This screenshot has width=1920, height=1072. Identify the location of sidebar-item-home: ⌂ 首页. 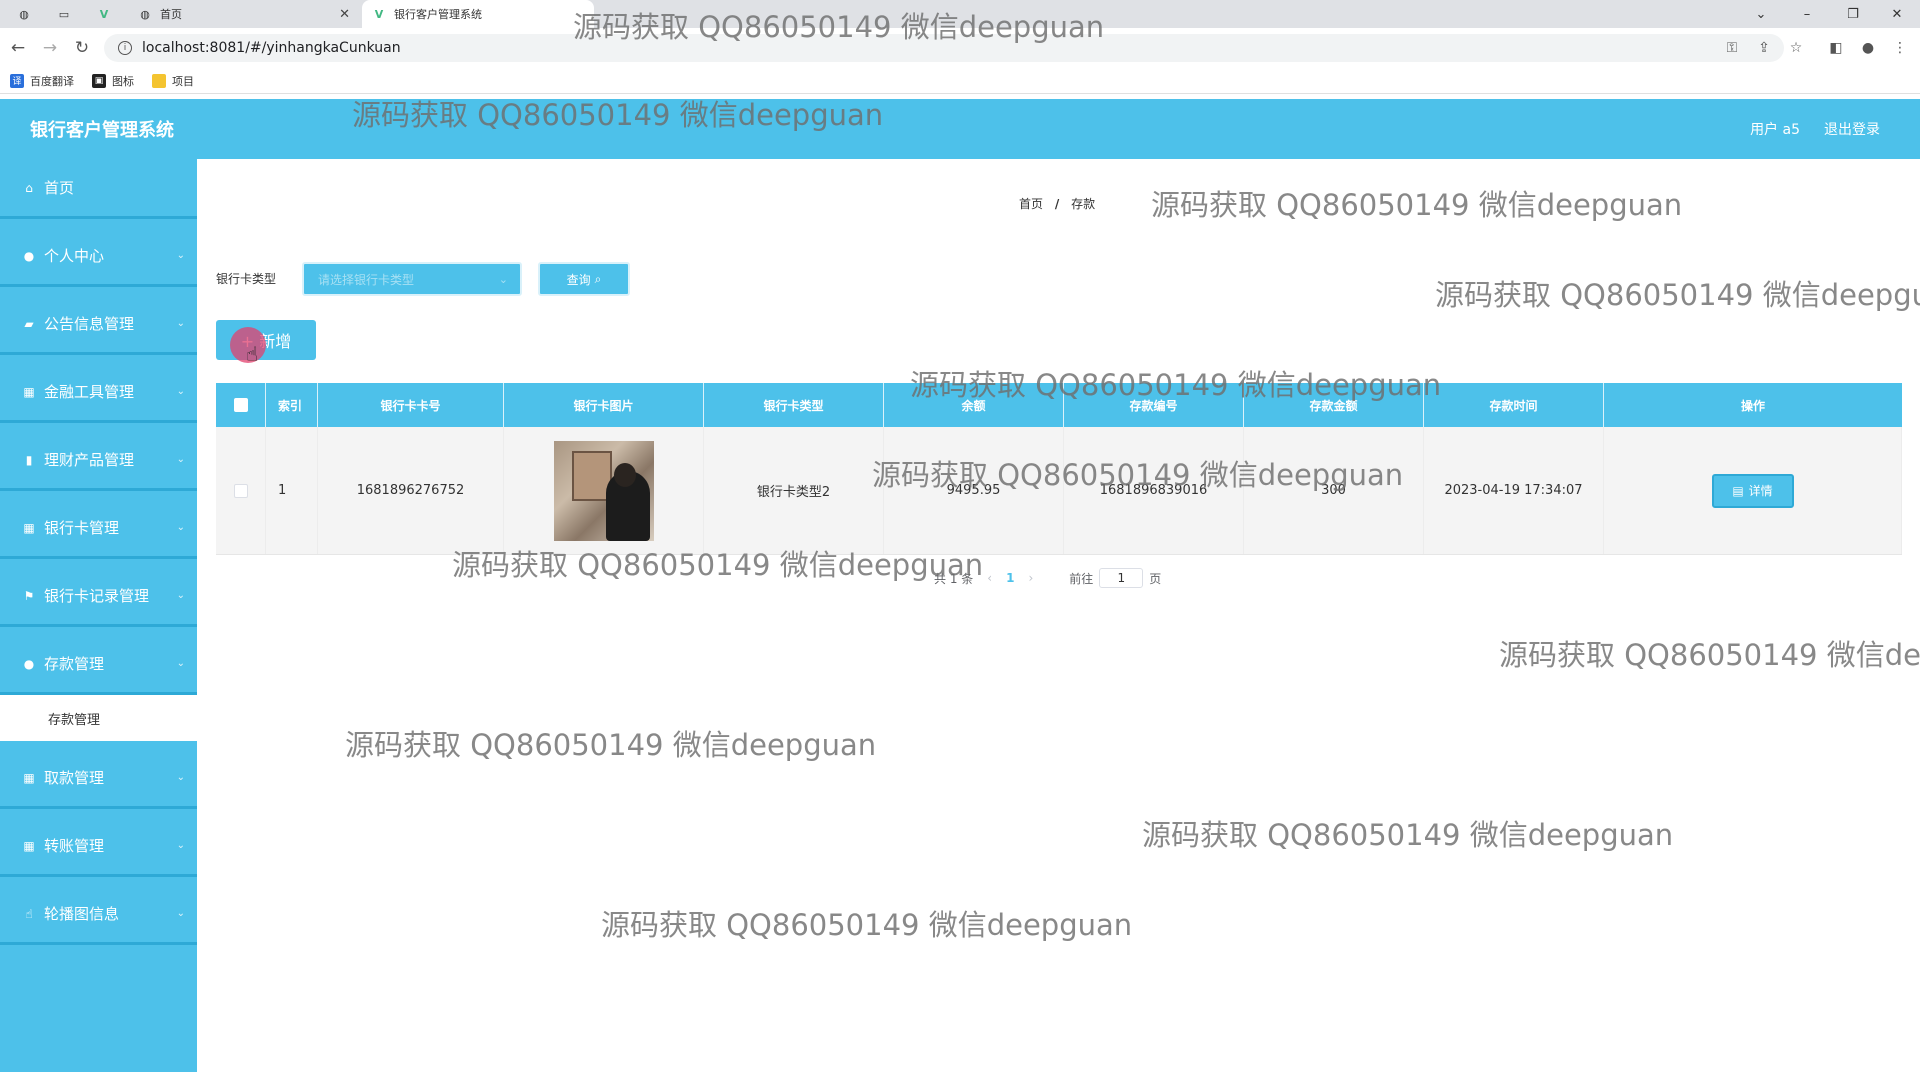
(98, 189).